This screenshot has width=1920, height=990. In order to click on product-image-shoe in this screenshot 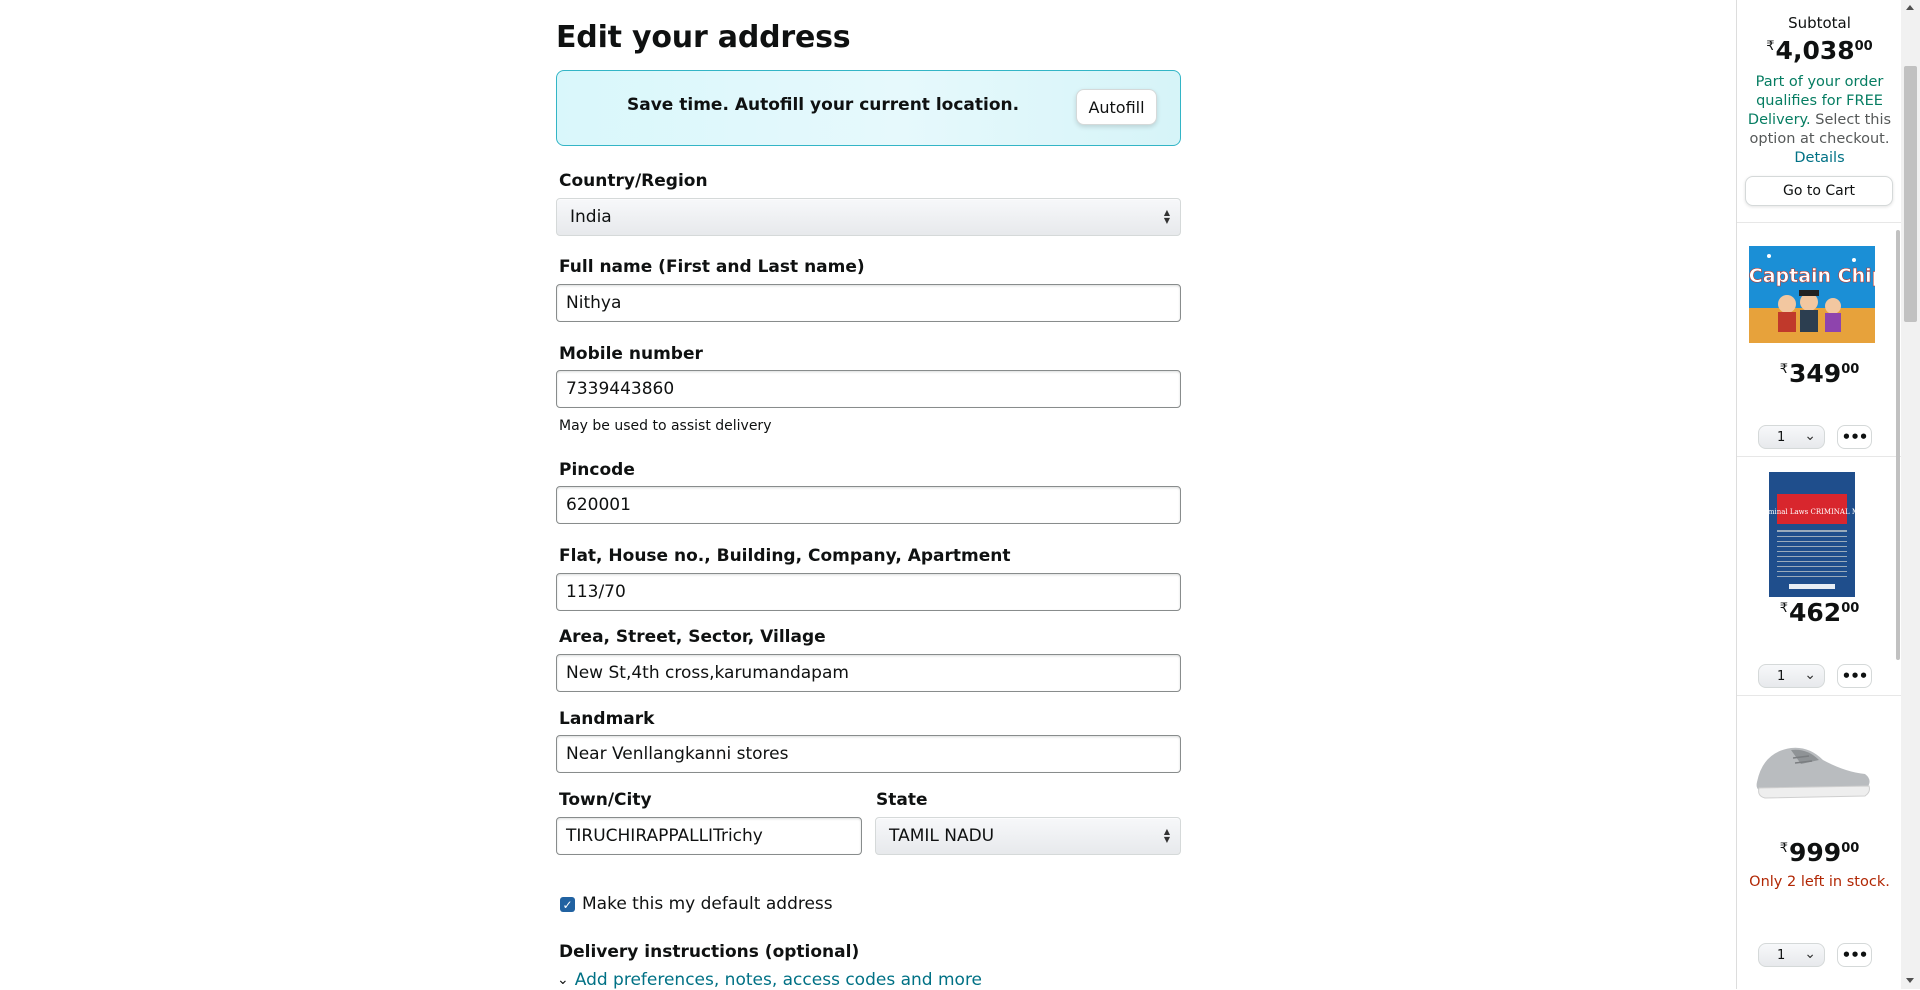, I will do `click(1812, 770)`.